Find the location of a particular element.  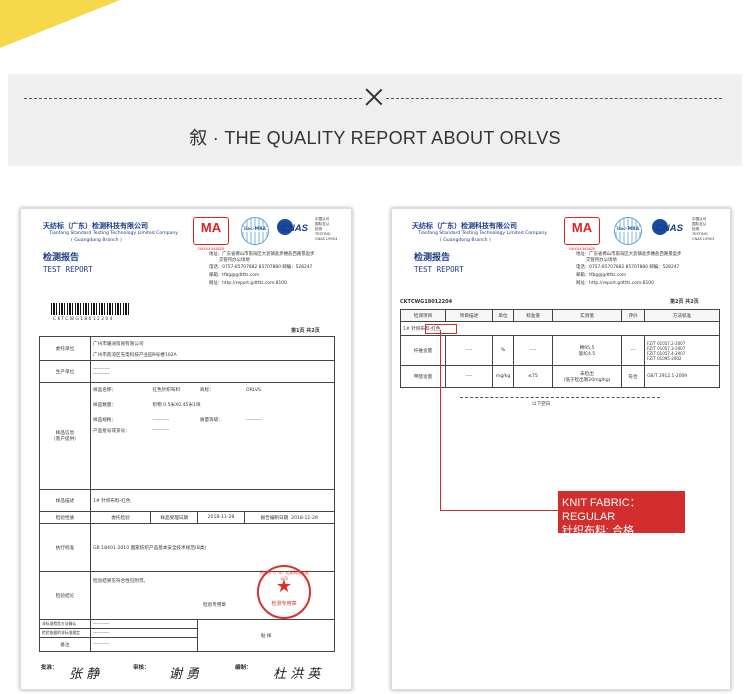

report-title-cn: 检测报告 is located at coordinates (61, 258).